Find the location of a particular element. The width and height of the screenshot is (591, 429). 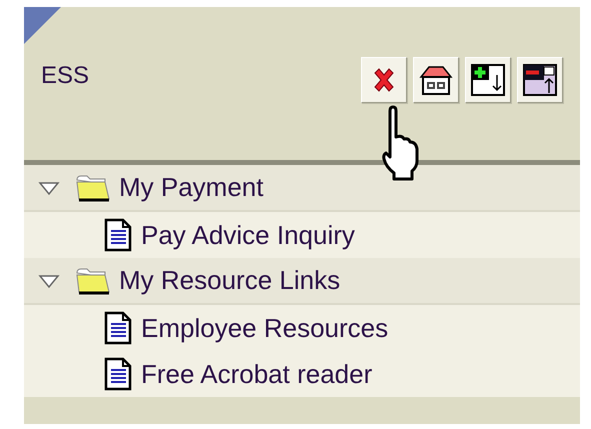

remove-above-button is located at coordinates (540, 80).